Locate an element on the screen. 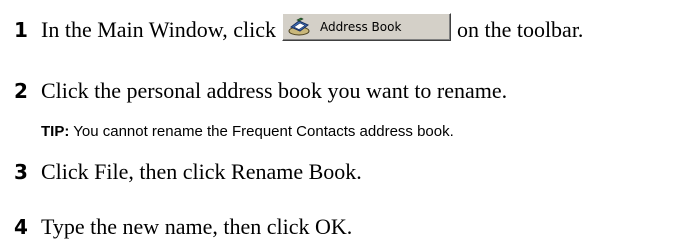  address-book-button-label: Address Book is located at coordinates (360, 27).